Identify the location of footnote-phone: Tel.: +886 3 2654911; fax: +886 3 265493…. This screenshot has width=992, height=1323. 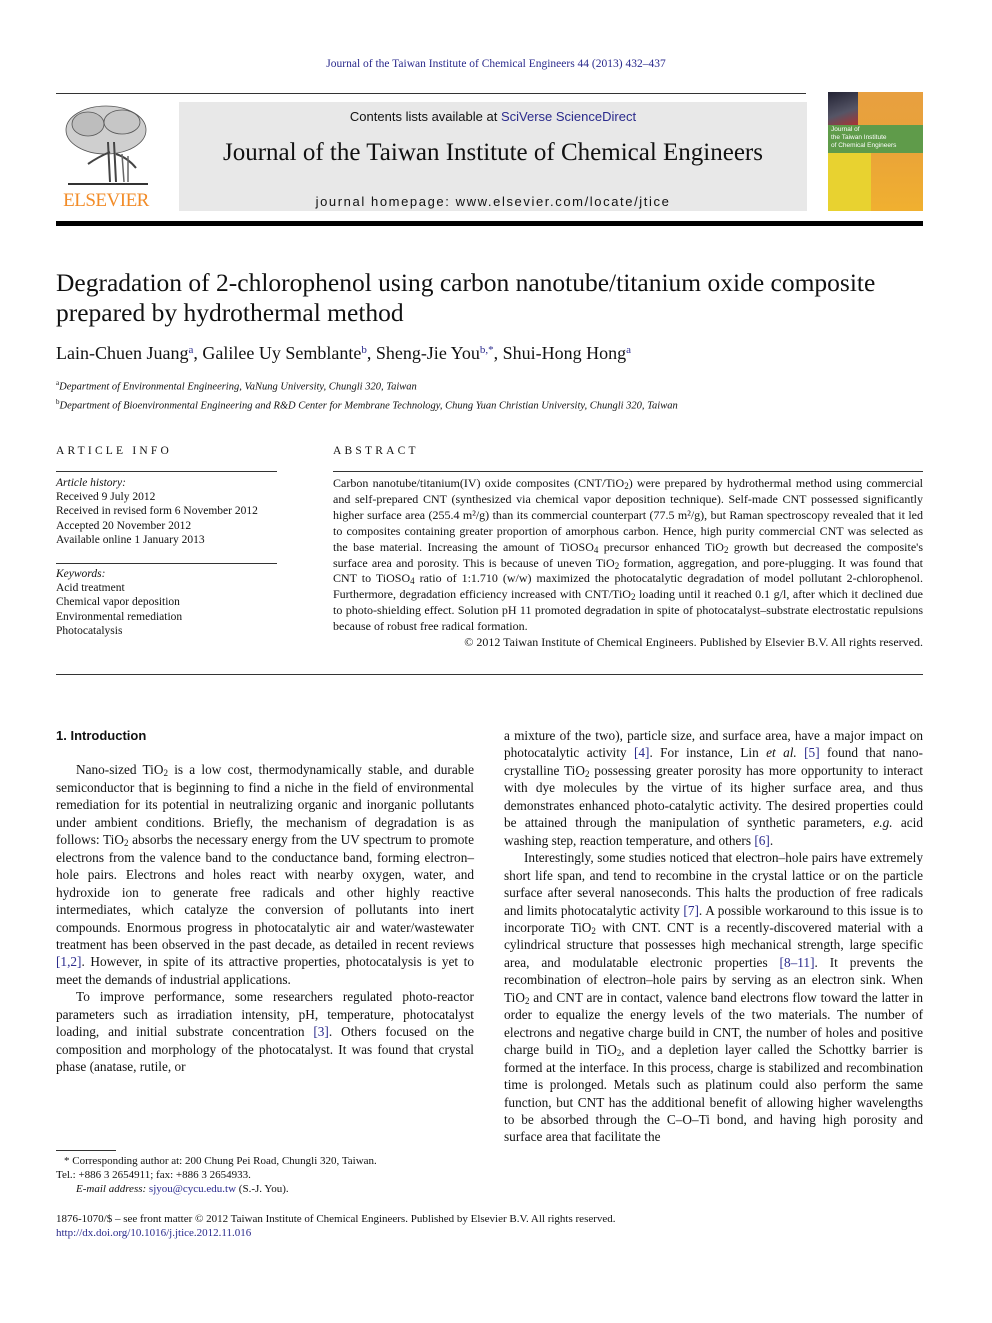
(153, 1175).